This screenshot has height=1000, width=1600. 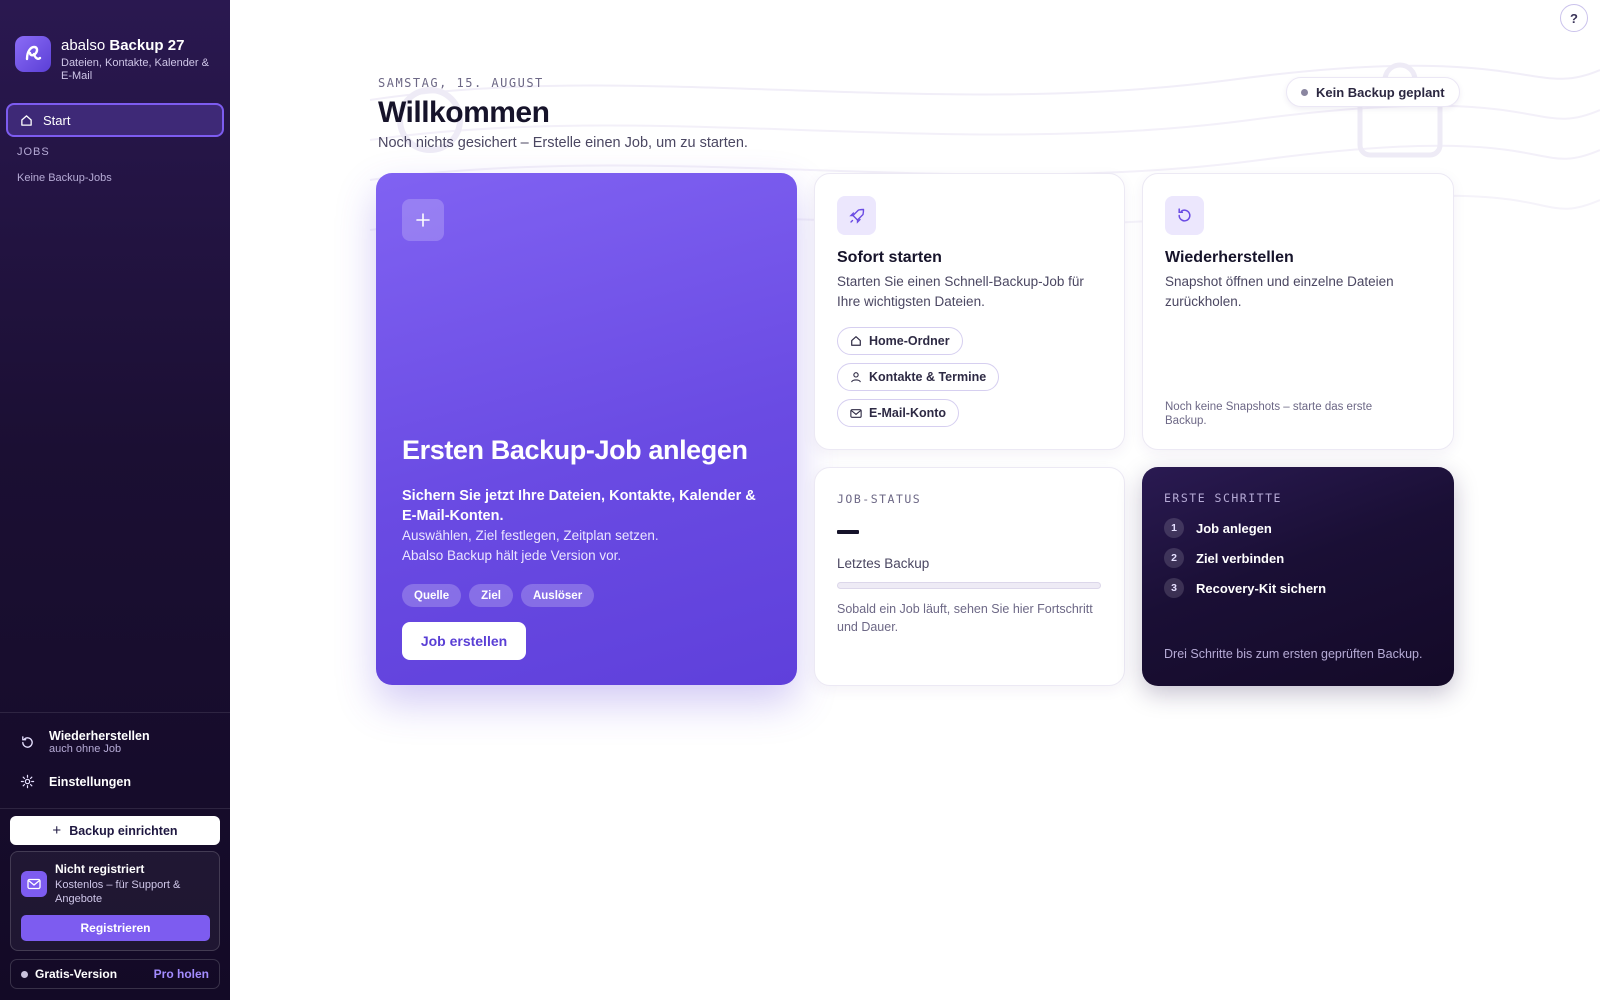 What do you see at coordinates (423, 220) in the screenshot?
I see `plus-icon` at bounding box center [423, 220].